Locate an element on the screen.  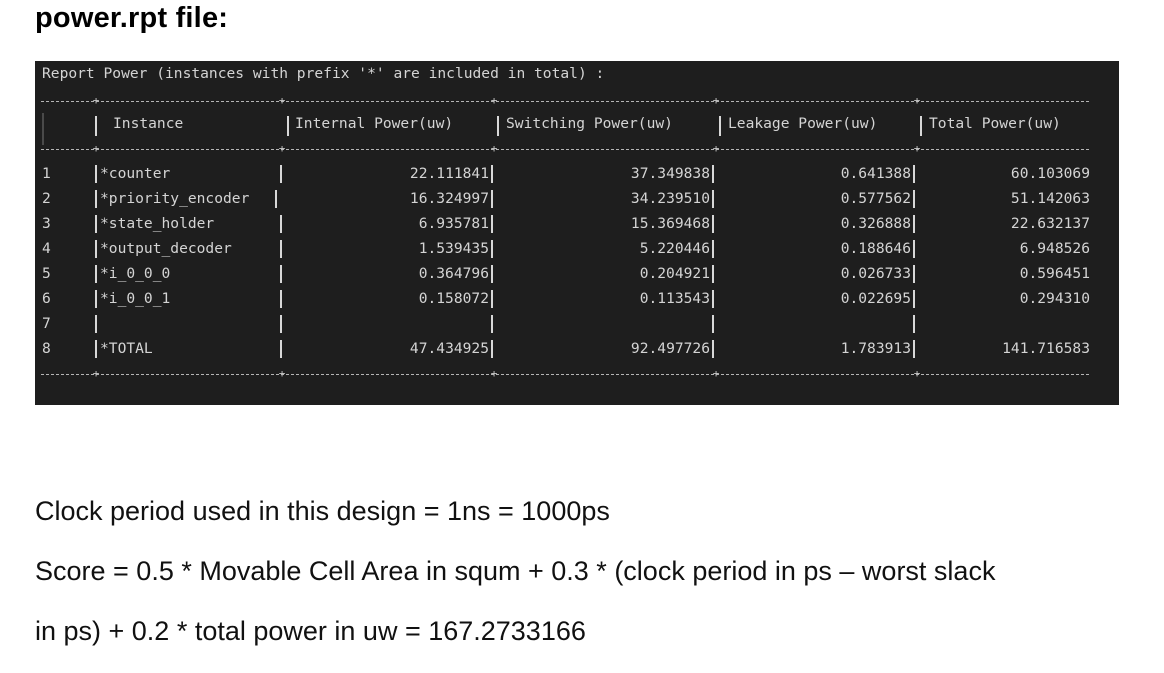
row-internal-power: 1.539435 is located at coordinates (453, 248).